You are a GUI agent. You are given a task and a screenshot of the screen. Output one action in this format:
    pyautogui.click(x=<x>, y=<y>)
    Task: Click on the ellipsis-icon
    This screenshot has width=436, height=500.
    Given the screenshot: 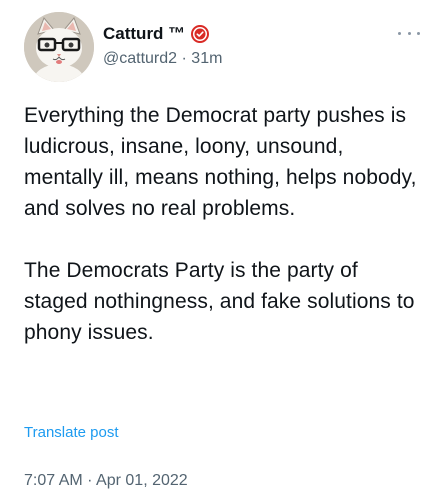 What is the action you would take?
    pyautogui.click(x=409, y=33)
    